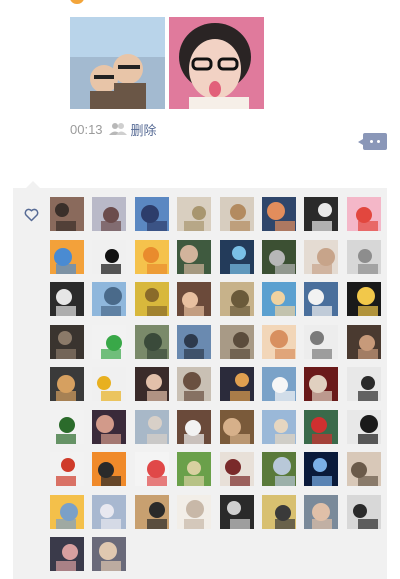 The height and width of the screenshot is (579, 400). Describe the element at coordinates (117, 63) in the screenshot. I see `post-photo-couple` at that location.